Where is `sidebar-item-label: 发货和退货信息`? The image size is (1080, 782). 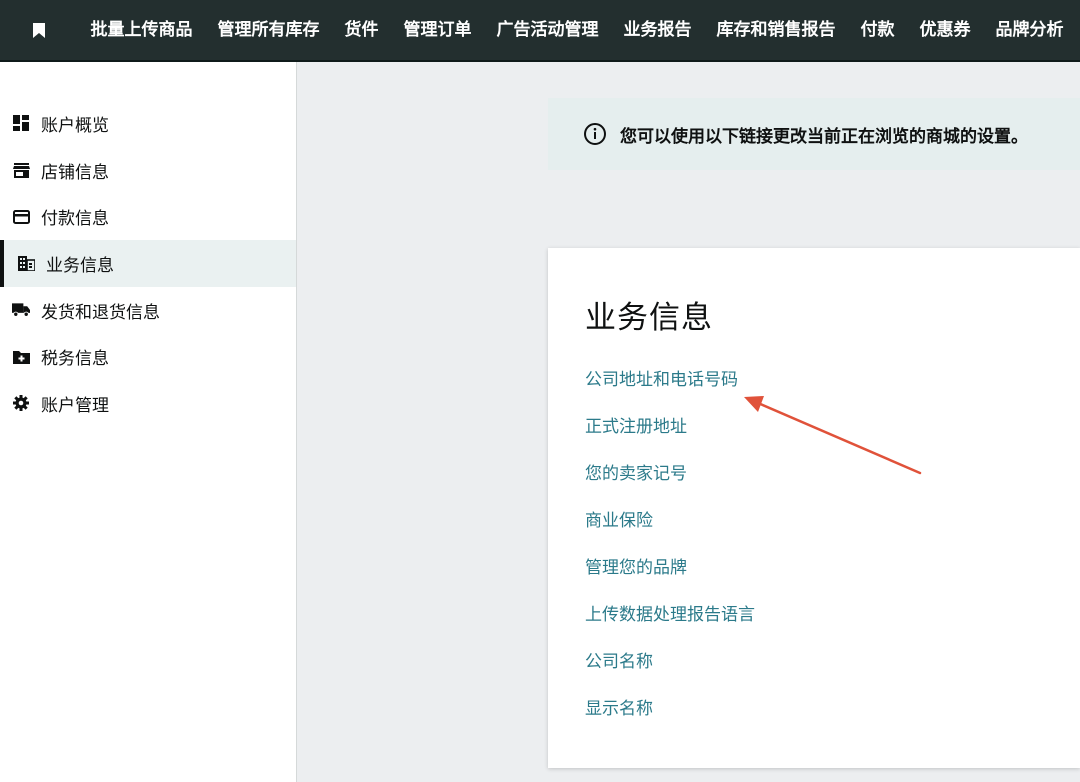 sidebar-item-label: 发货和退货信息 is located at coordinates (100, 312).